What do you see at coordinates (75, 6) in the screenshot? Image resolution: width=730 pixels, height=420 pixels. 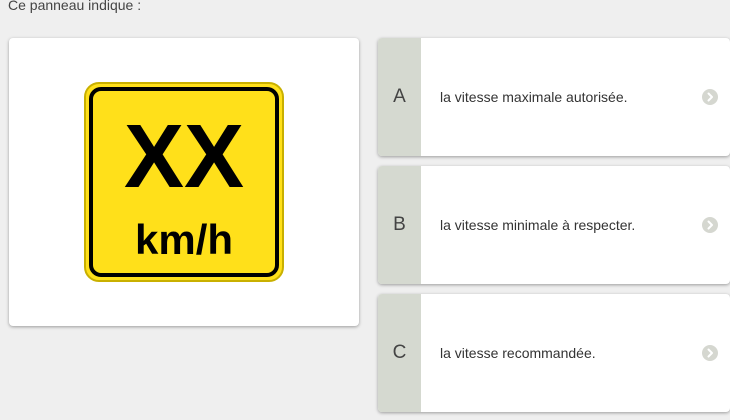 I see `question-text: Ce panneau indique :` at bounding box center [75, 6].